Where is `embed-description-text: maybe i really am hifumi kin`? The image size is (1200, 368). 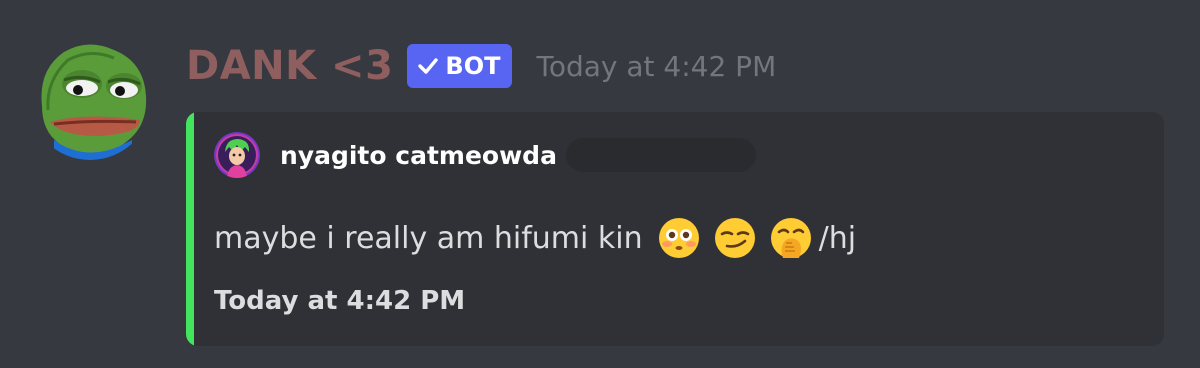 embed-description-text: maybe i really am hifumi kin is located at coordinates (428, 238).